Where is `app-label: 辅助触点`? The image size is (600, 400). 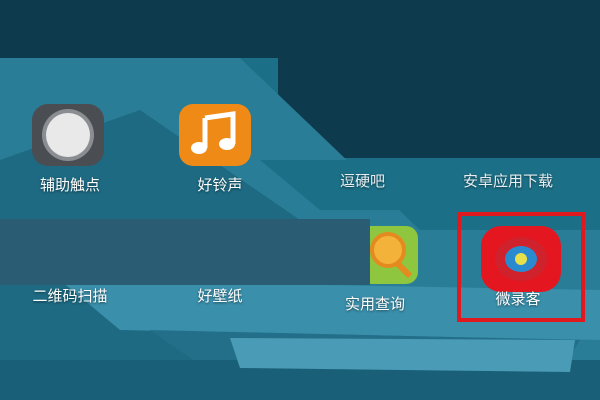
app-label: 辅助触点 is located at coordinates (69, 185).